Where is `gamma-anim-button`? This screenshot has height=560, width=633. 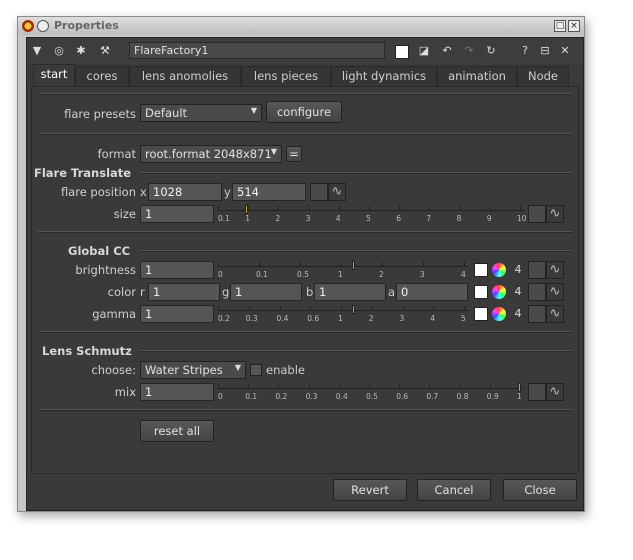 gamma-anim-button is located at coordinates (537, 314).